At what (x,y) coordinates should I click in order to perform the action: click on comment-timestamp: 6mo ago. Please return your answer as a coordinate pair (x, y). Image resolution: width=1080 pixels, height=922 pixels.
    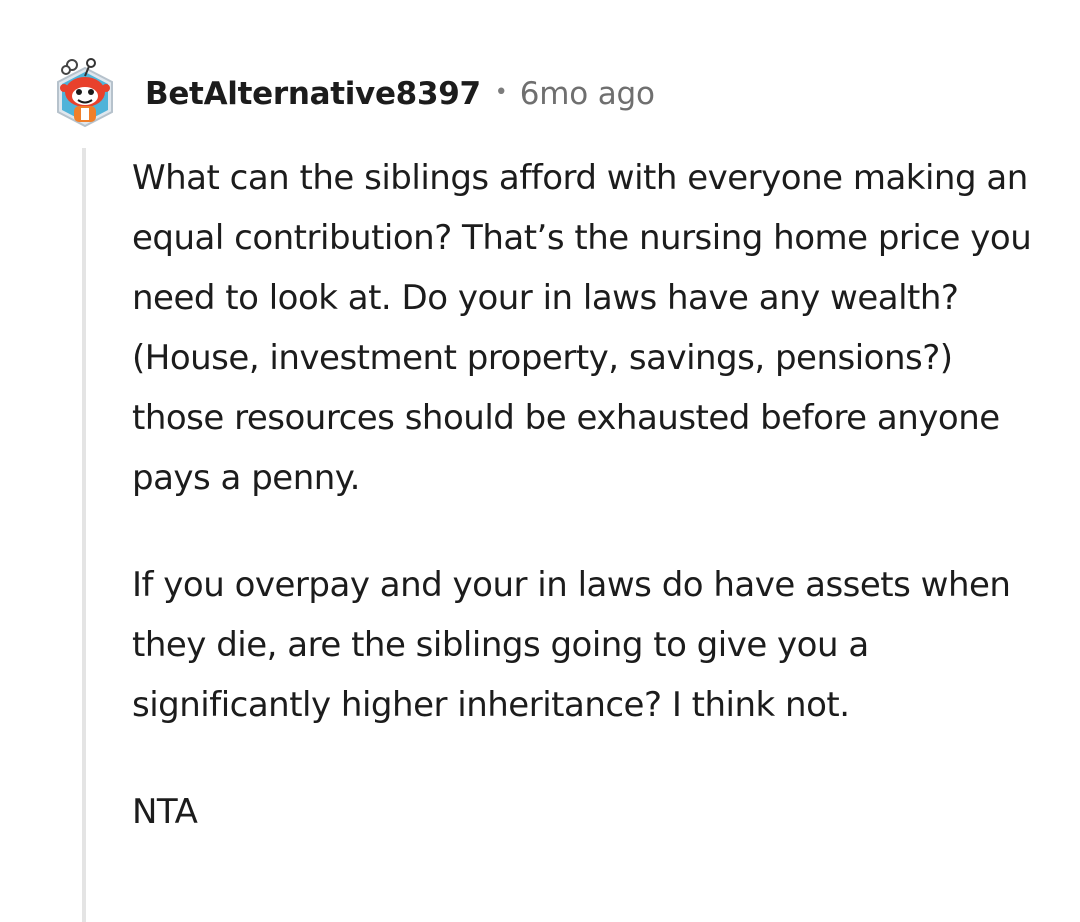
    Looking at the image, I should click on (587, 94).